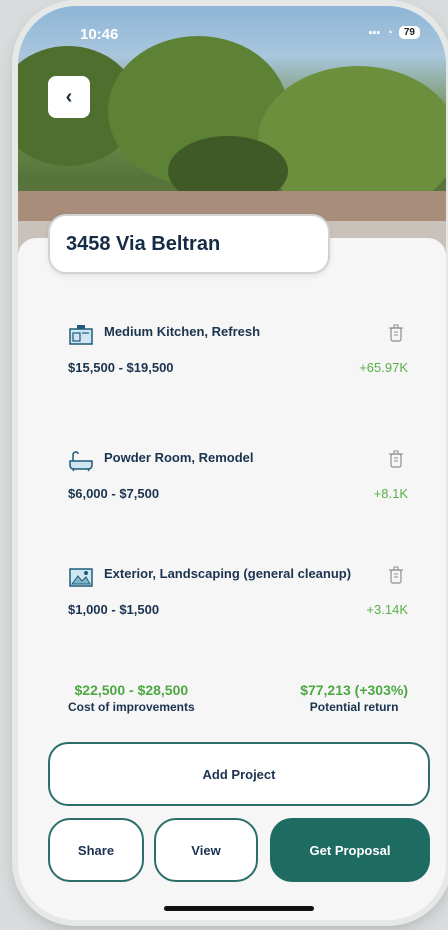  What do you see at coordinates (99, 34) in the screenshot?
I see `status-time: 10:46` at bounding box center [99, 34].